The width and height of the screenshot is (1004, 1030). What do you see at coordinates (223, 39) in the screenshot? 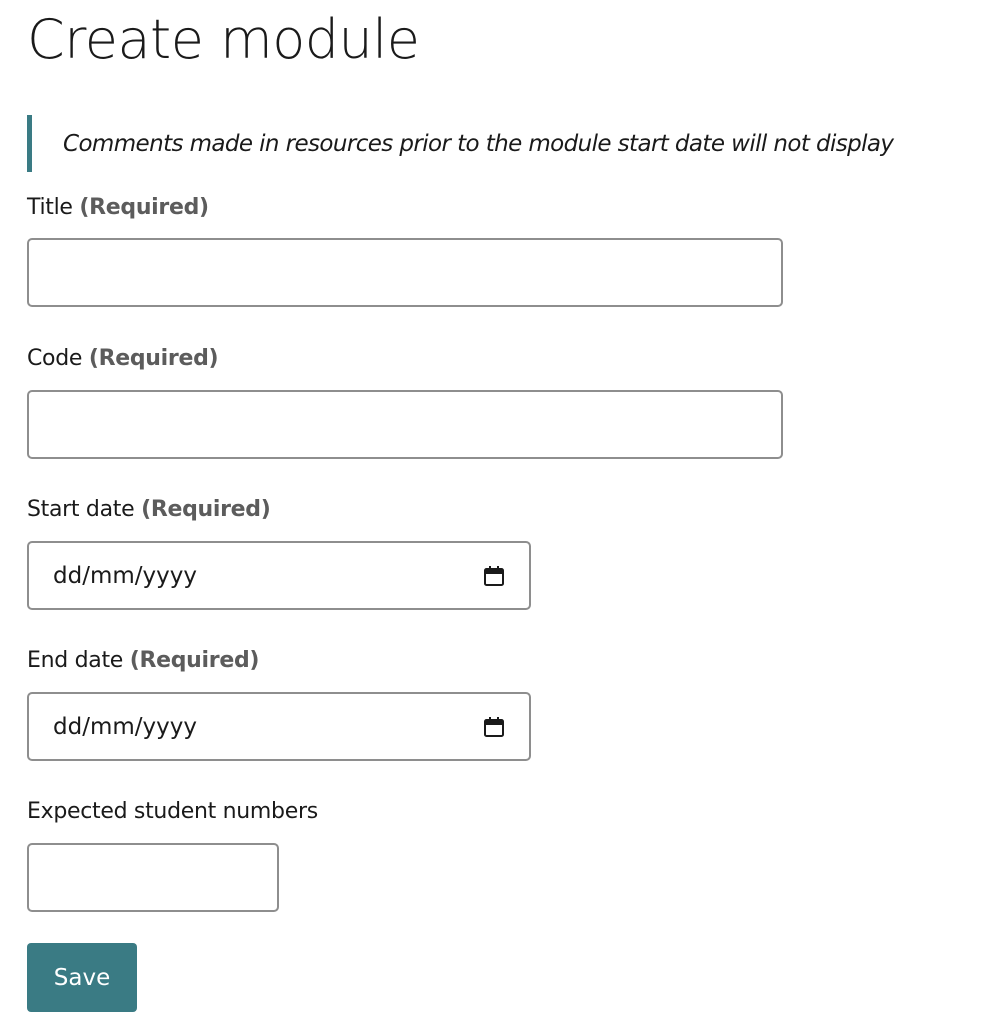
I see `page-title: Create module` at bounding box center [223, 39].